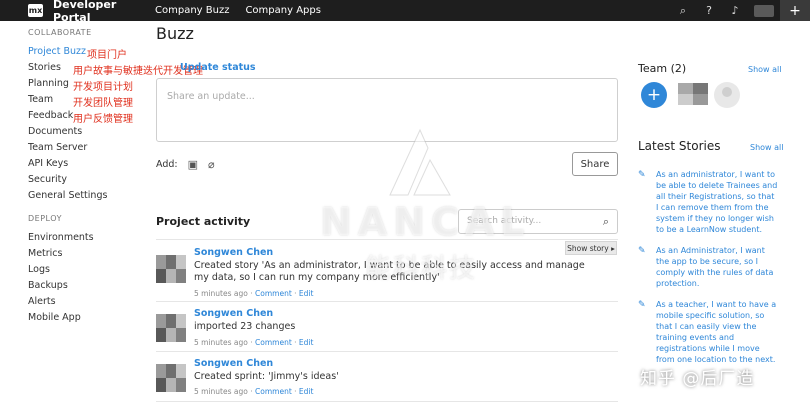 This screenshot has height=407, width=810. Describe the element at coordinates (709, 10) in the screenshot. I see `help-icon: ?` at that location.